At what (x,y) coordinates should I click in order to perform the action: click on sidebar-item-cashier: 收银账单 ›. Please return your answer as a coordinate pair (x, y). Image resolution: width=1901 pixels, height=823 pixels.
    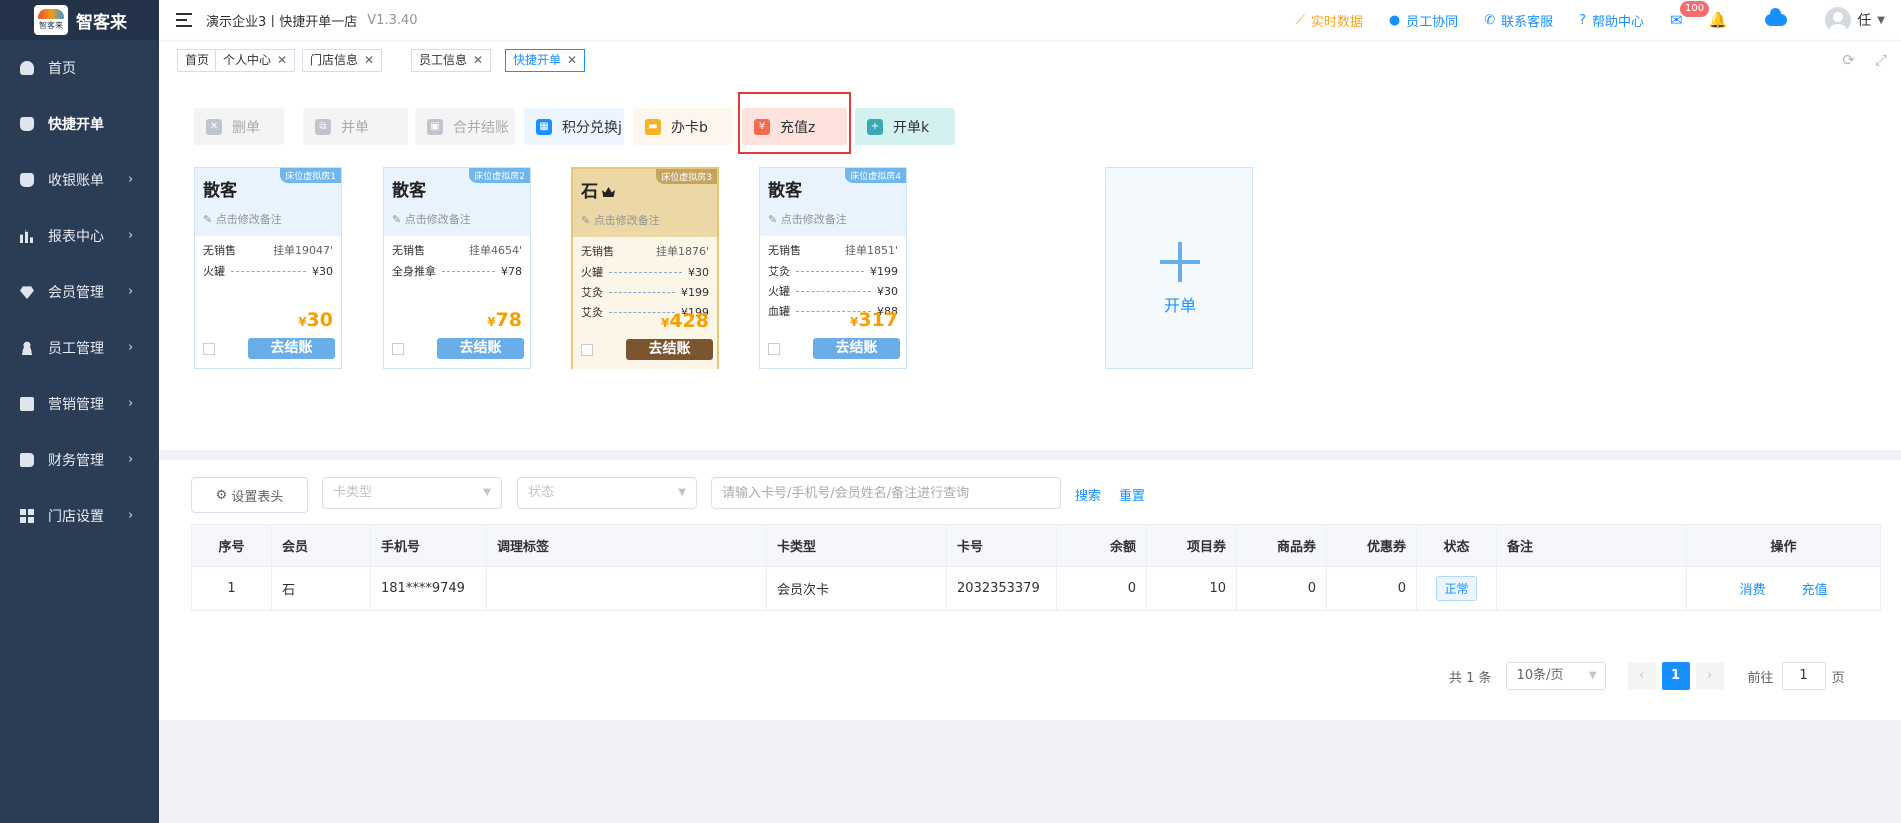
    Looking at the image, I should click on (79, 180).